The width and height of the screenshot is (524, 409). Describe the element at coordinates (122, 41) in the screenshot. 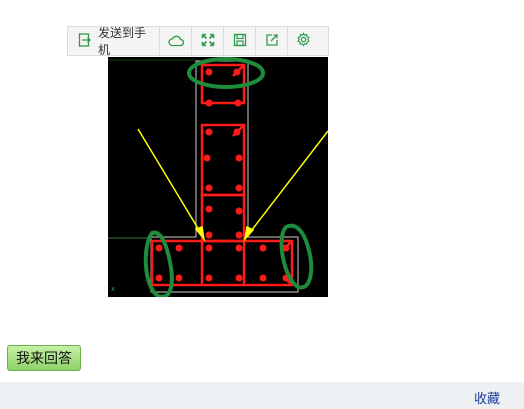

I see `send-to-phone-label: 发送到手机` at that location.